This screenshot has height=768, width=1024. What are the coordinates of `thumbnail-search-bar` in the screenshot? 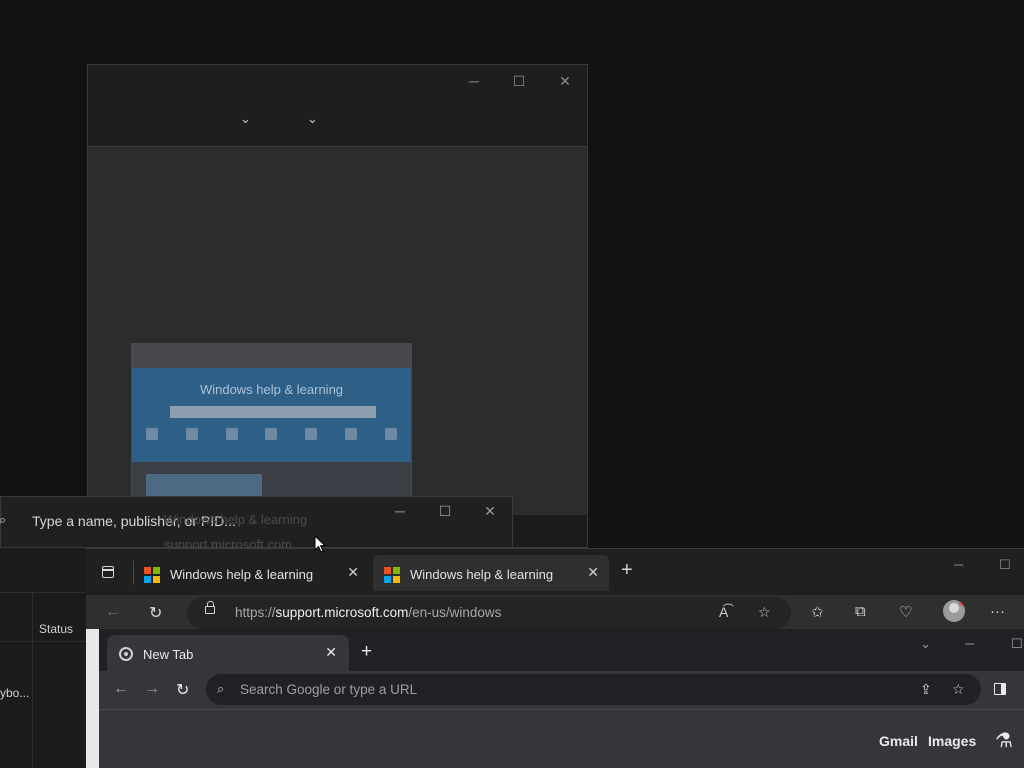 It's located at (273, 412).